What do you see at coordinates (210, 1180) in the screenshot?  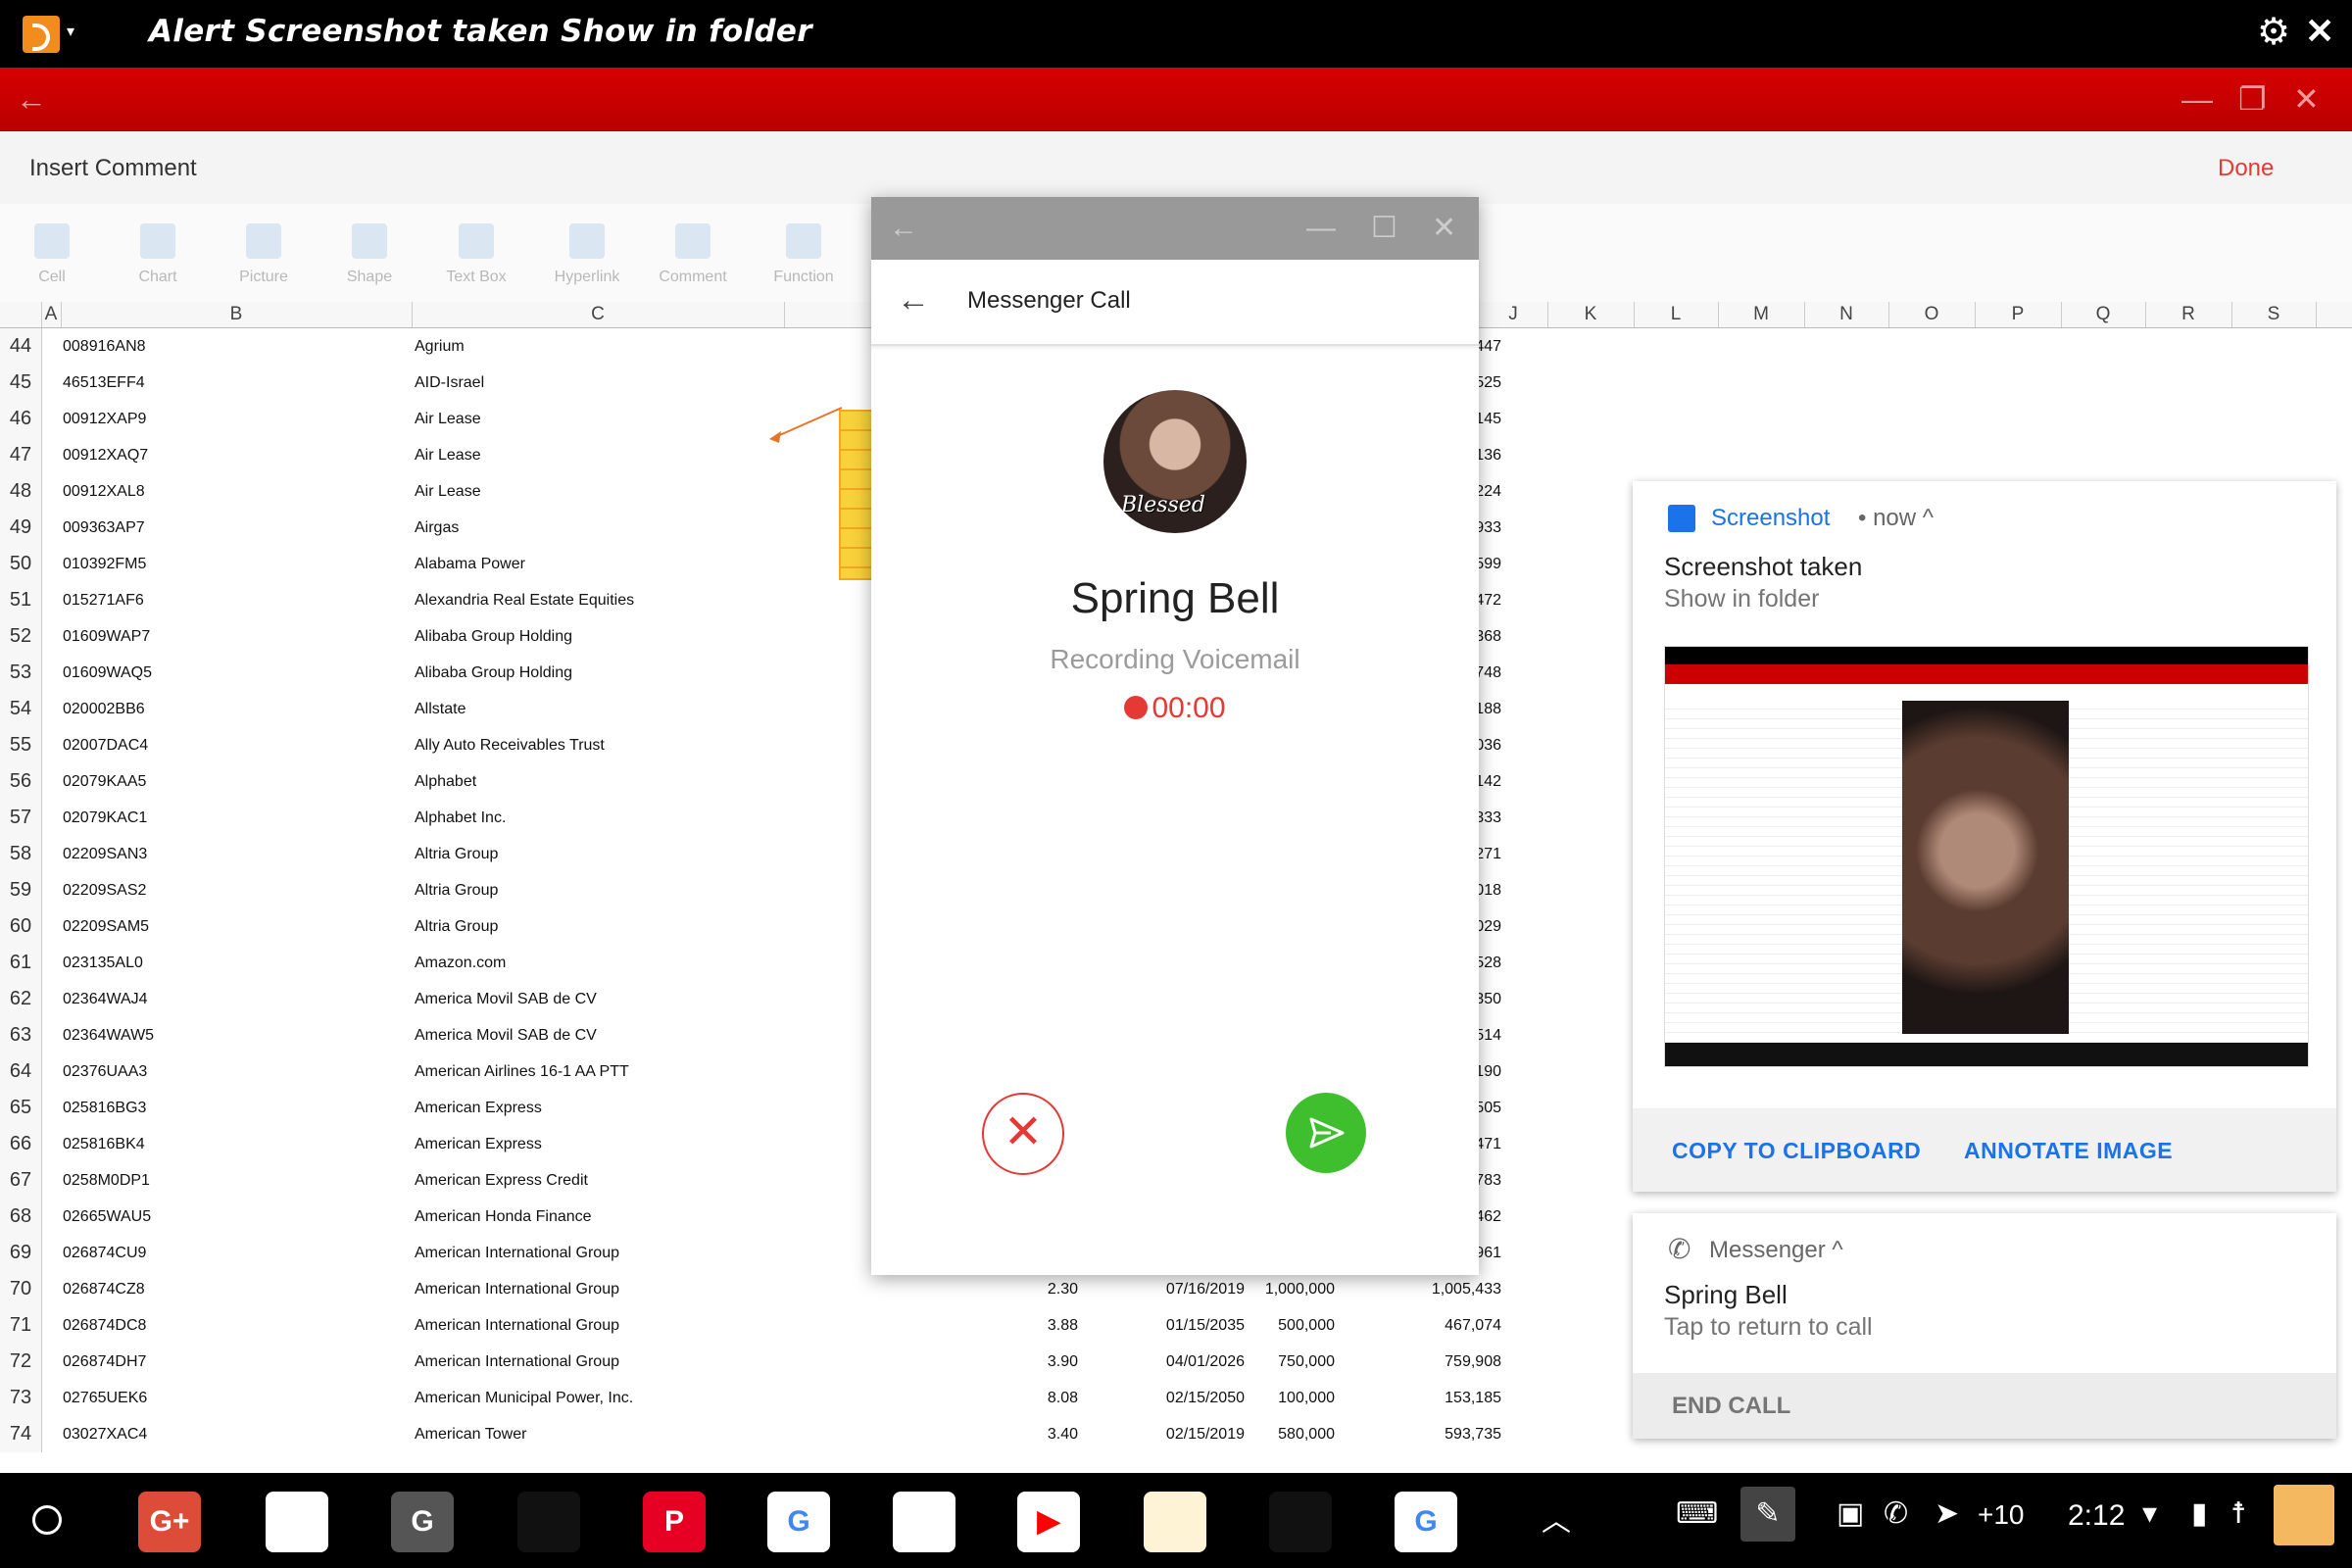 I see `cell-cusip: 0258M0DP1` at bounding box center [210, 1180].